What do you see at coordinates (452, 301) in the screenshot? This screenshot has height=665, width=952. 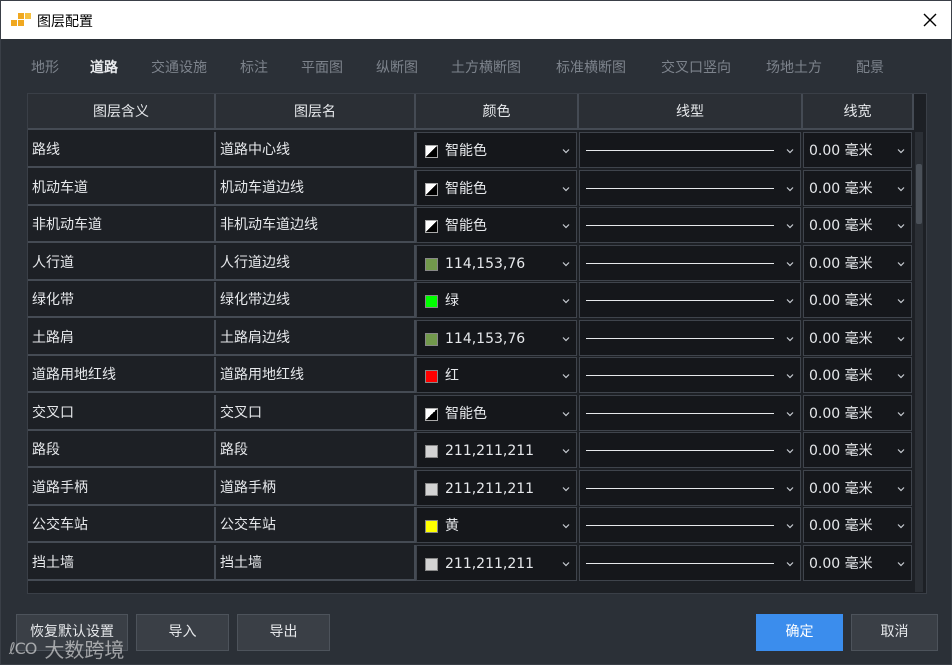 I see `color-label: 绿` at bounding box center [452, 301].